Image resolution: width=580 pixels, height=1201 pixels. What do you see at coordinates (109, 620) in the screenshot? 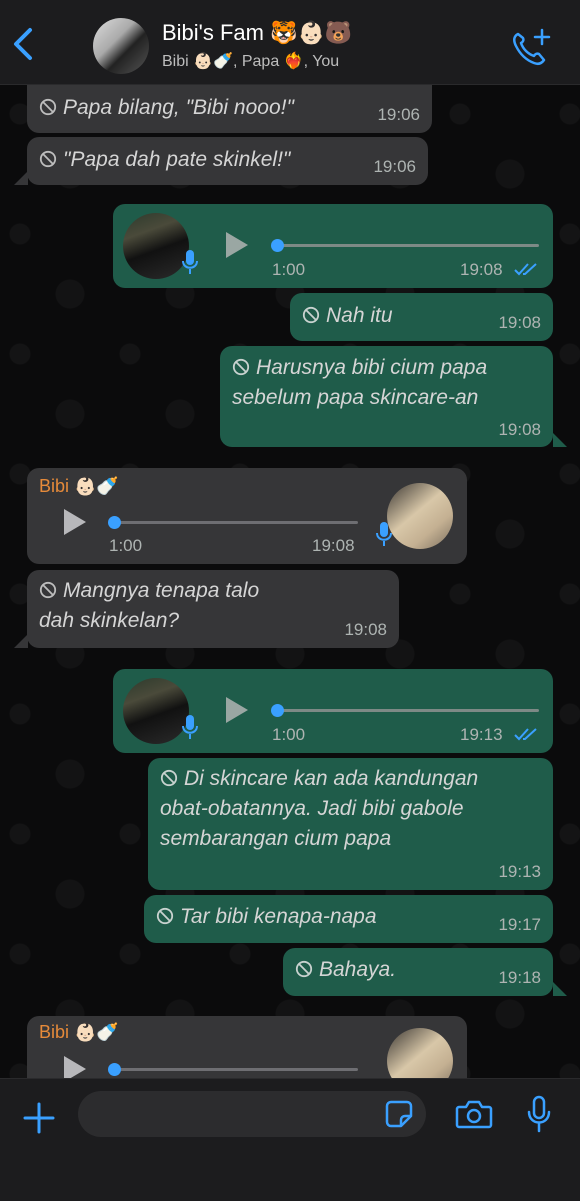
I see `message-text-line: dah skinkelan?` at bounding box center [109, 620].